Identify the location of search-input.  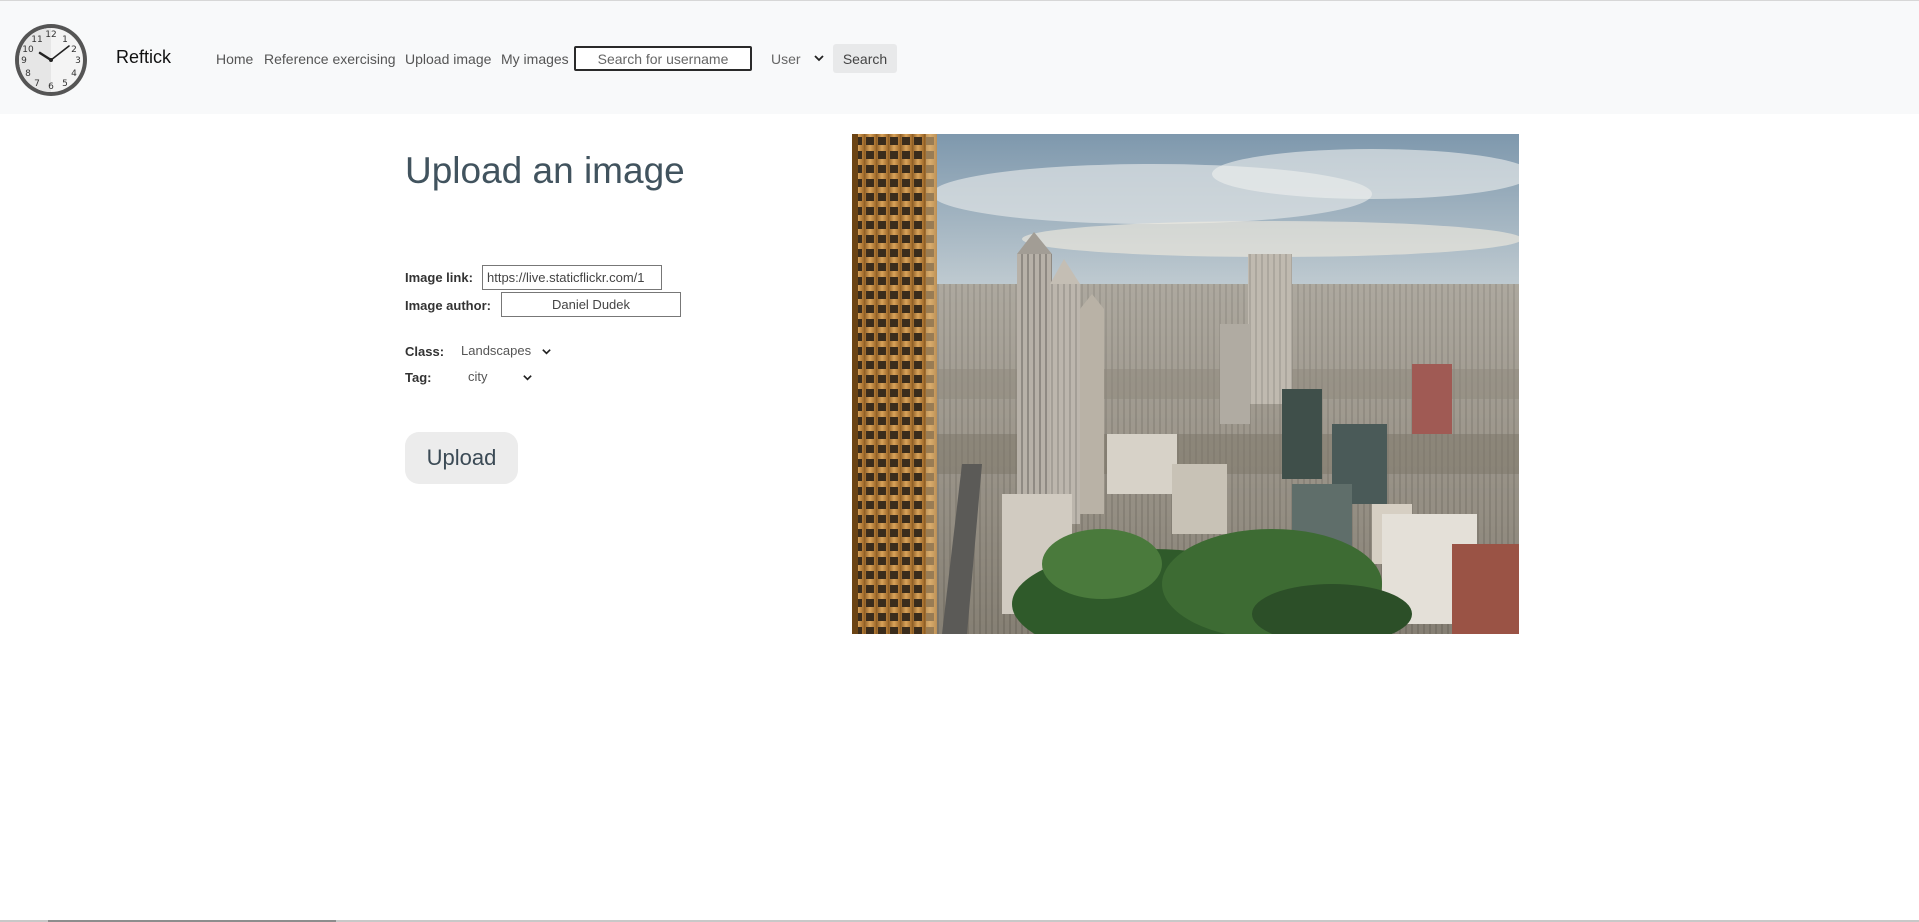
(663, 58).